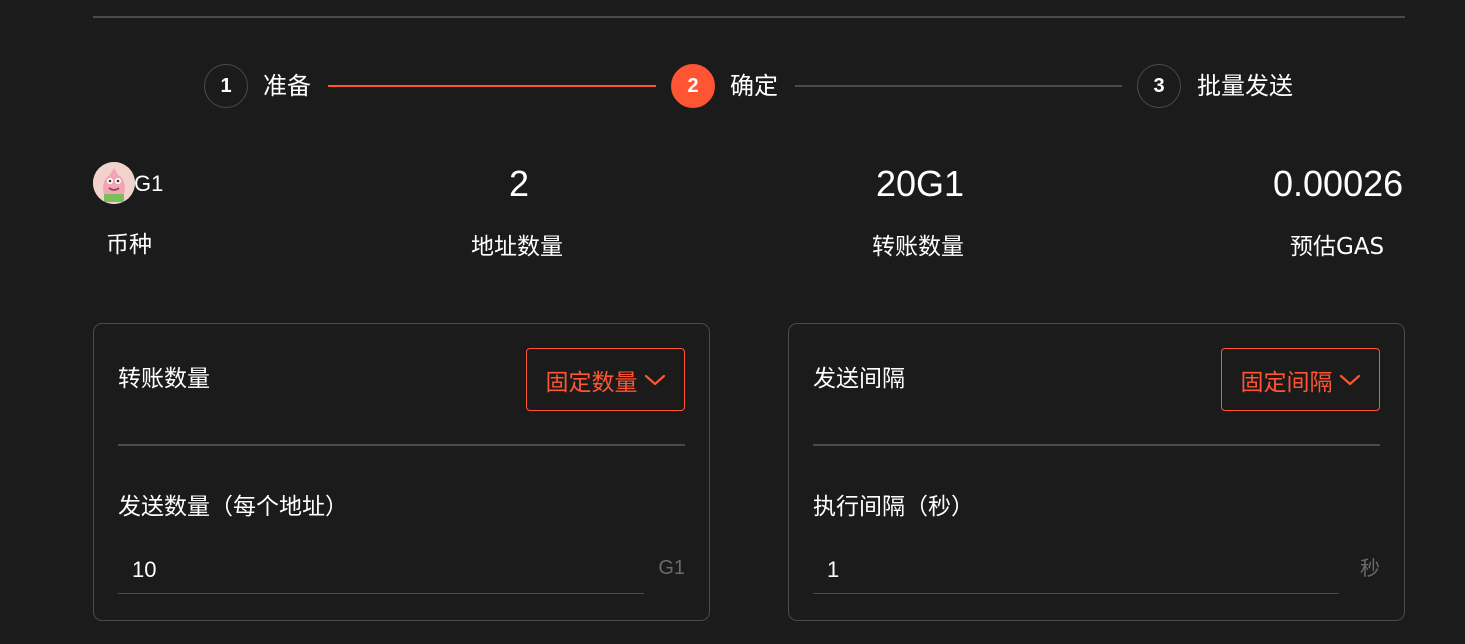 Image resolution: width=1465 pixels, height=644 pixels. Describe the element at coordinates (893, 507) in the screenshot. I see `interval-field-label: 执行间隔（秒）` at that location.